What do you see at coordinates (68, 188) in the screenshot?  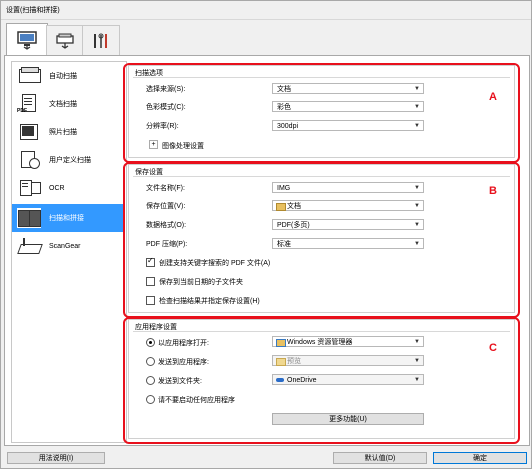 I see `sidebar-item-ocr: OCR` at bounding box center [68, 188].